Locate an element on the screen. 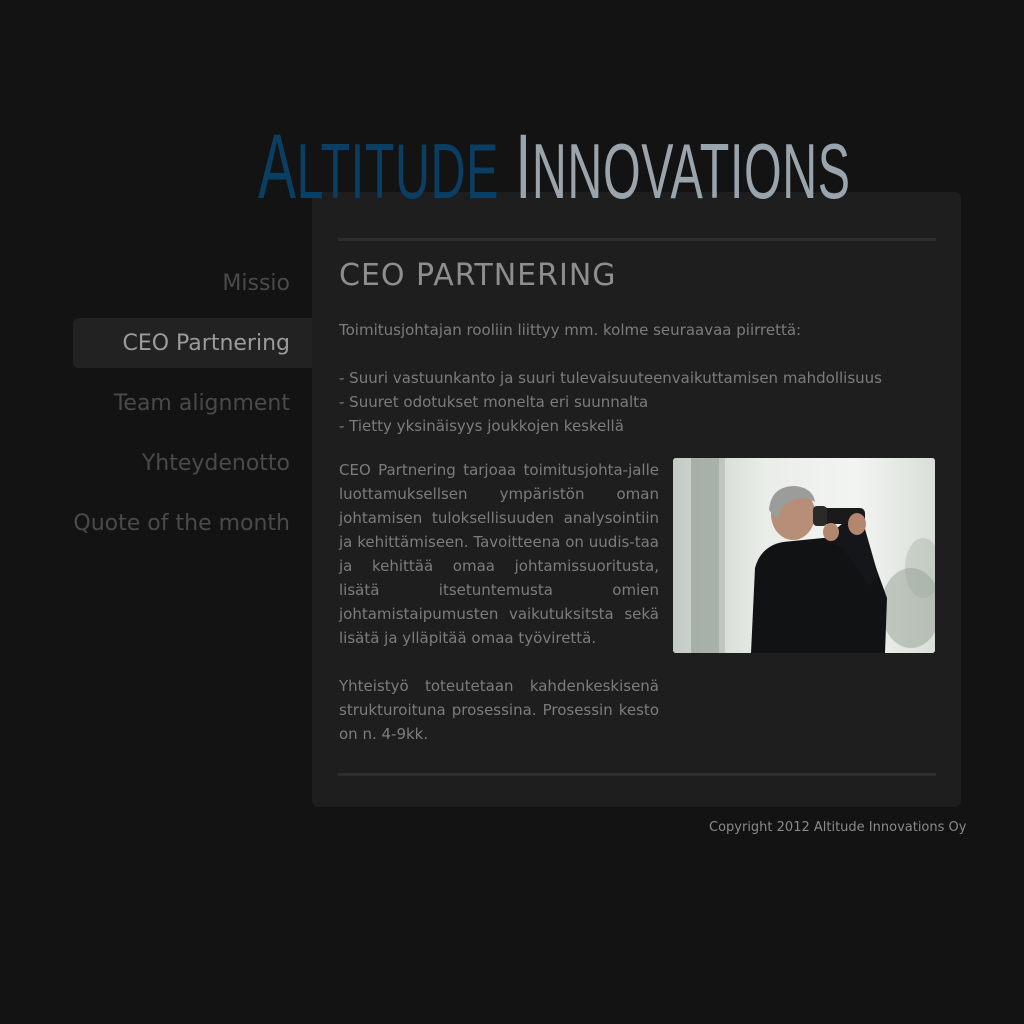 Image resolution: width=1024 pixels, height=1024 pixels. nav-item-label: Missio is located at coordinates (256, 283).